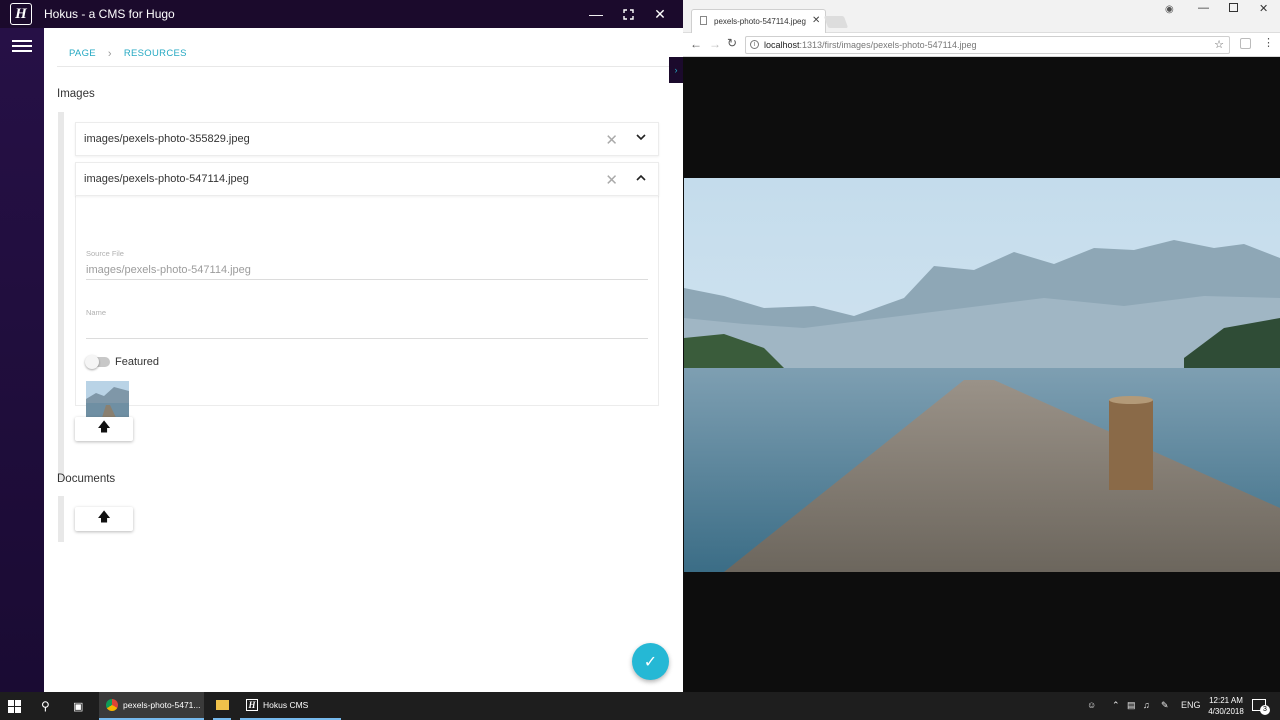 This screenshot has width=1280, height=720. Describe the element at coordinates (341, 14) in the screenshot. I see `hokus-titlebar: H Hokus - a CMS for Hugo — ✕` at that location.